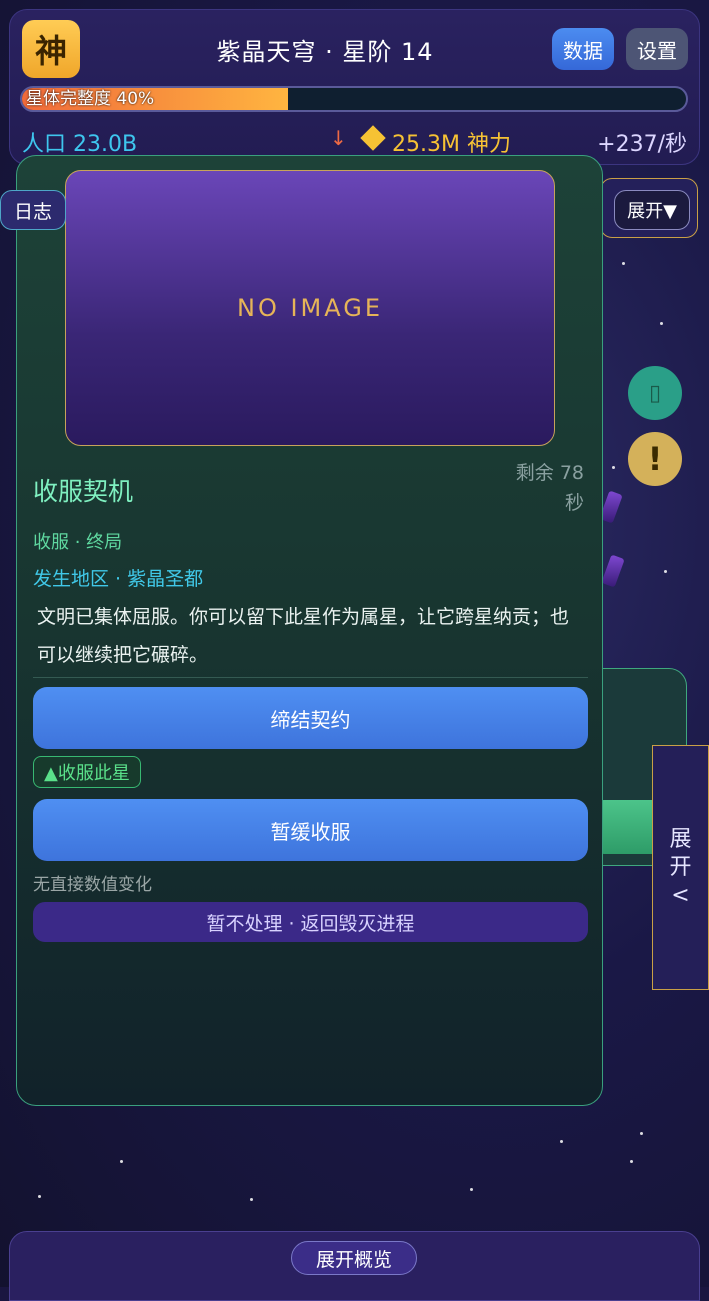 This screenshot has height=1301, width=709. Describe the element at coordinates (583, 49) in the screenshot. I see `data-button: 数据` at that location.